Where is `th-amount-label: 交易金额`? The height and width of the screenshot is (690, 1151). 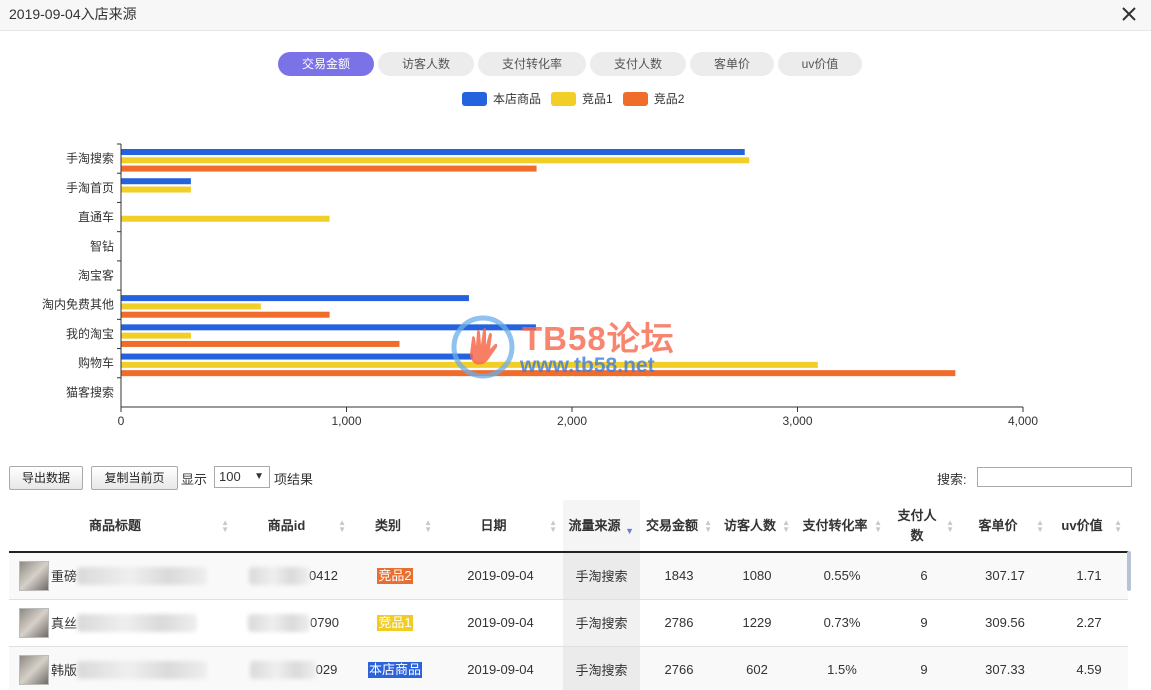
th-amount-label: 交易金额 is located at coordinates (671, 525).